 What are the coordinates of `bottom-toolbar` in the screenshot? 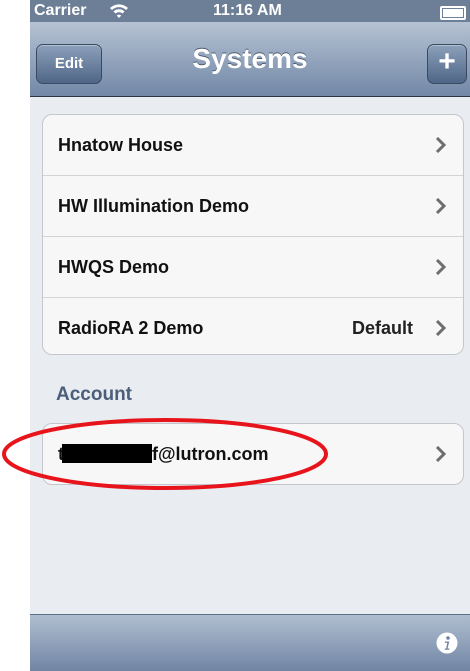 It's located at (250, 642).